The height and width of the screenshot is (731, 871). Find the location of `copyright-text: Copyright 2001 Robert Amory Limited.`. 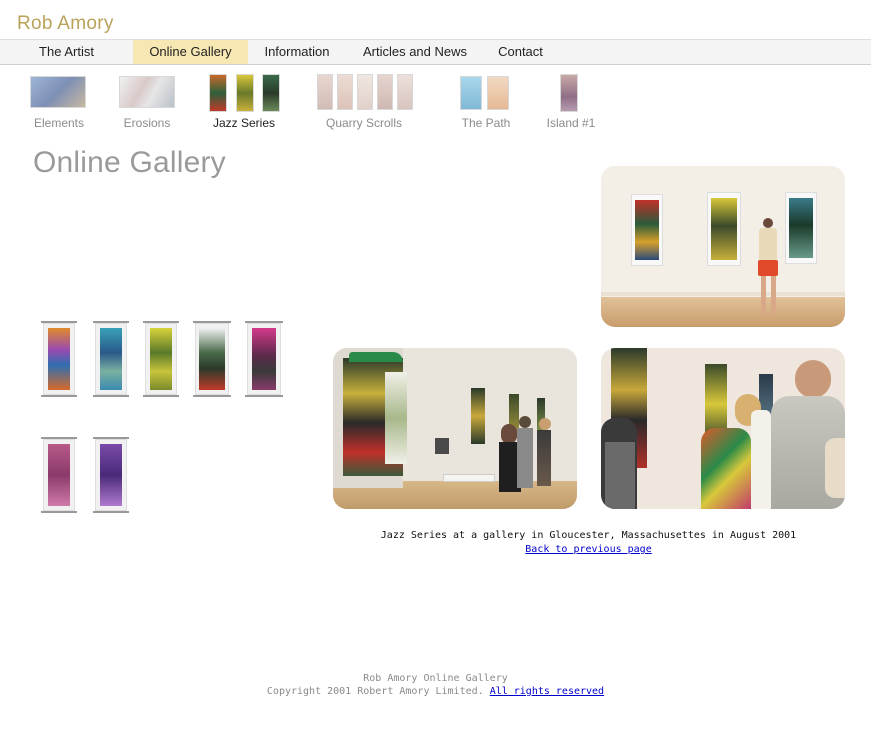

copyright-text: Copyright 2001 Robert Amory Limited. is located at coordinates (375, 691).